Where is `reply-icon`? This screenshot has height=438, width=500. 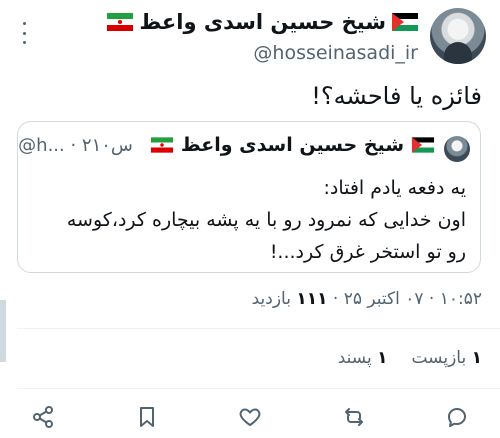
reply-icon is located at coordinates (457, 417).